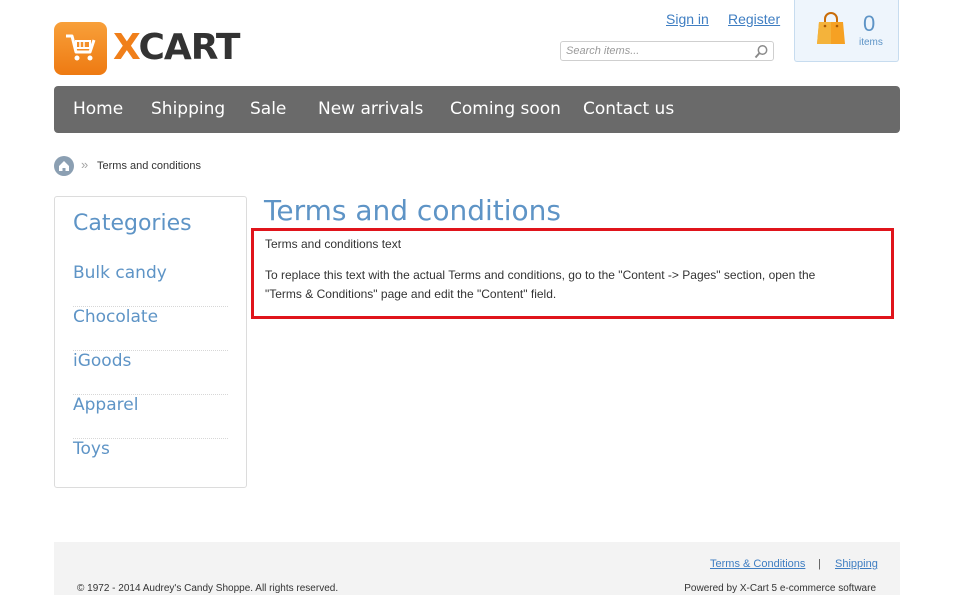 The image size is (953, 595). Describe the element at coordinates (505, 109) in the screenshot. I see `nav-coming-soon: Coming soon` at that location.